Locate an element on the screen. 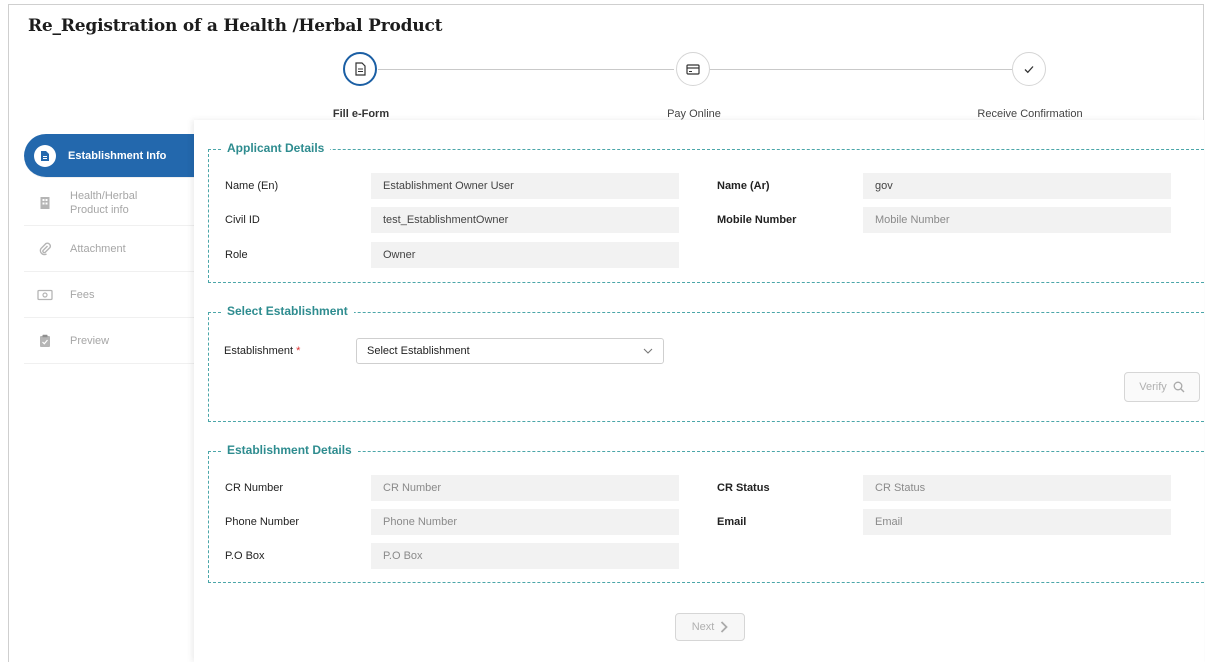 This screenshot has width=1205, height=662. section-title: Applicant Details is located at coordinates (276, 148).